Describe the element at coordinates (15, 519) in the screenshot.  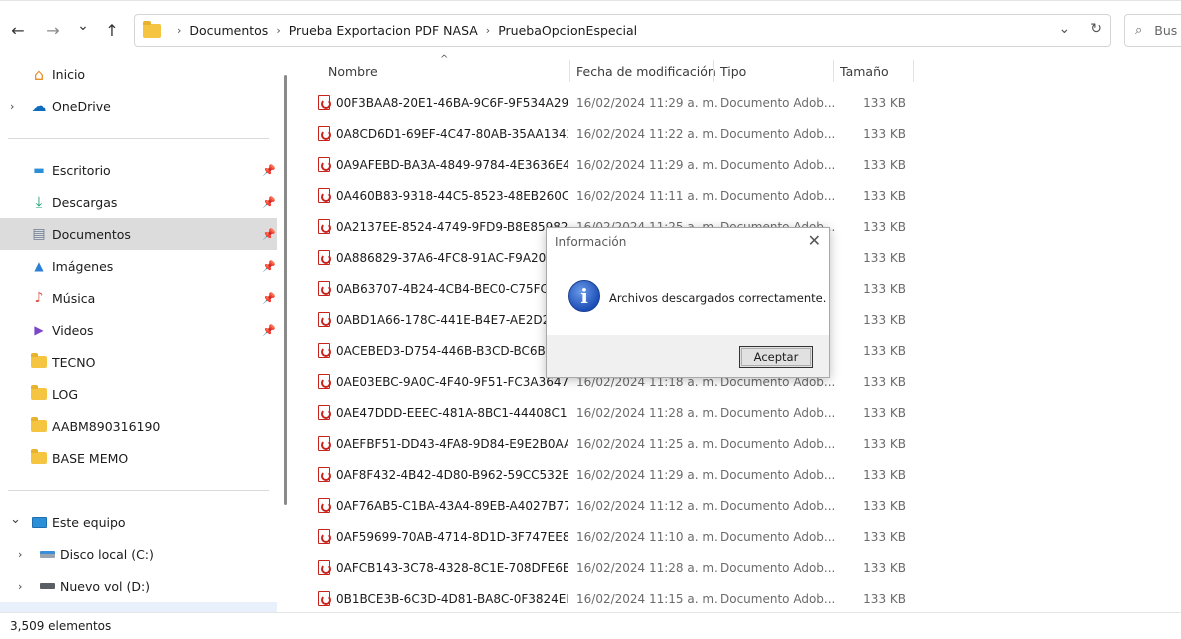
I see `chevron-down-icon: ⌄` at that location.